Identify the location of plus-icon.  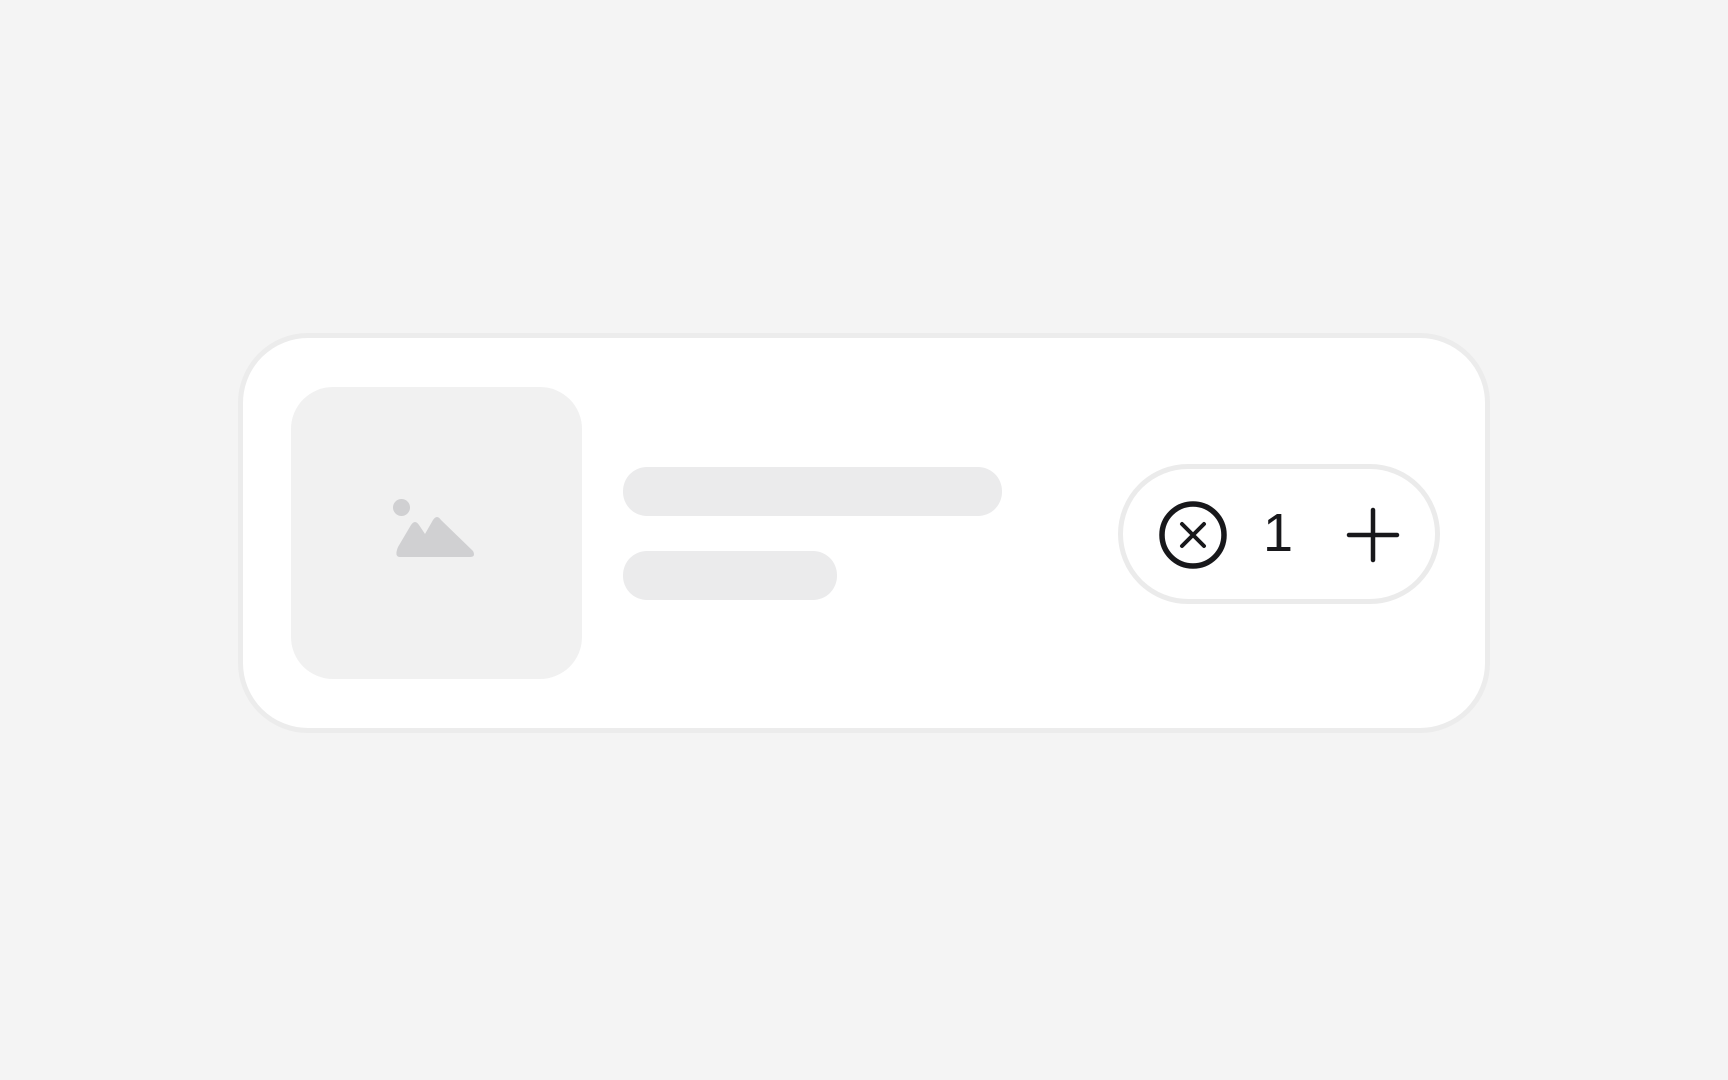
(1373, 535).